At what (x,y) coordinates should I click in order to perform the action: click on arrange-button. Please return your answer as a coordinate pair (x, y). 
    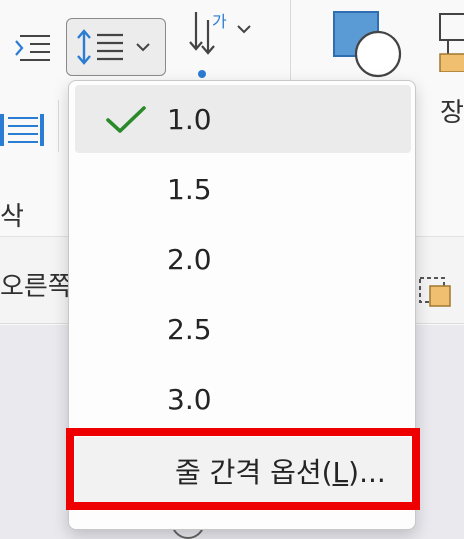
    Looking at the image, I should click on (450, 41).